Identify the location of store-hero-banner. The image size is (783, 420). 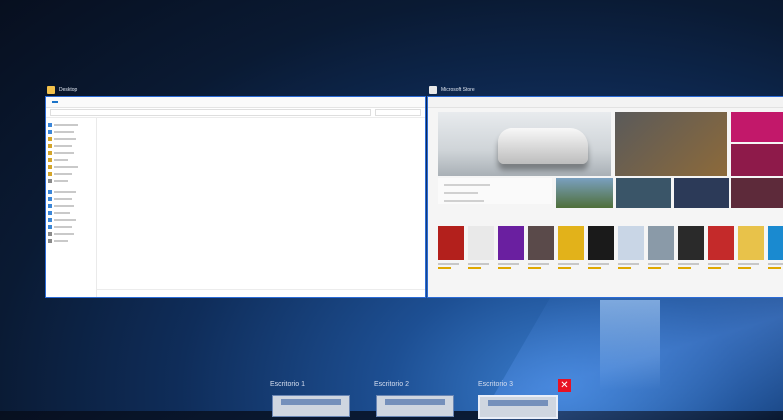
(524, 144).